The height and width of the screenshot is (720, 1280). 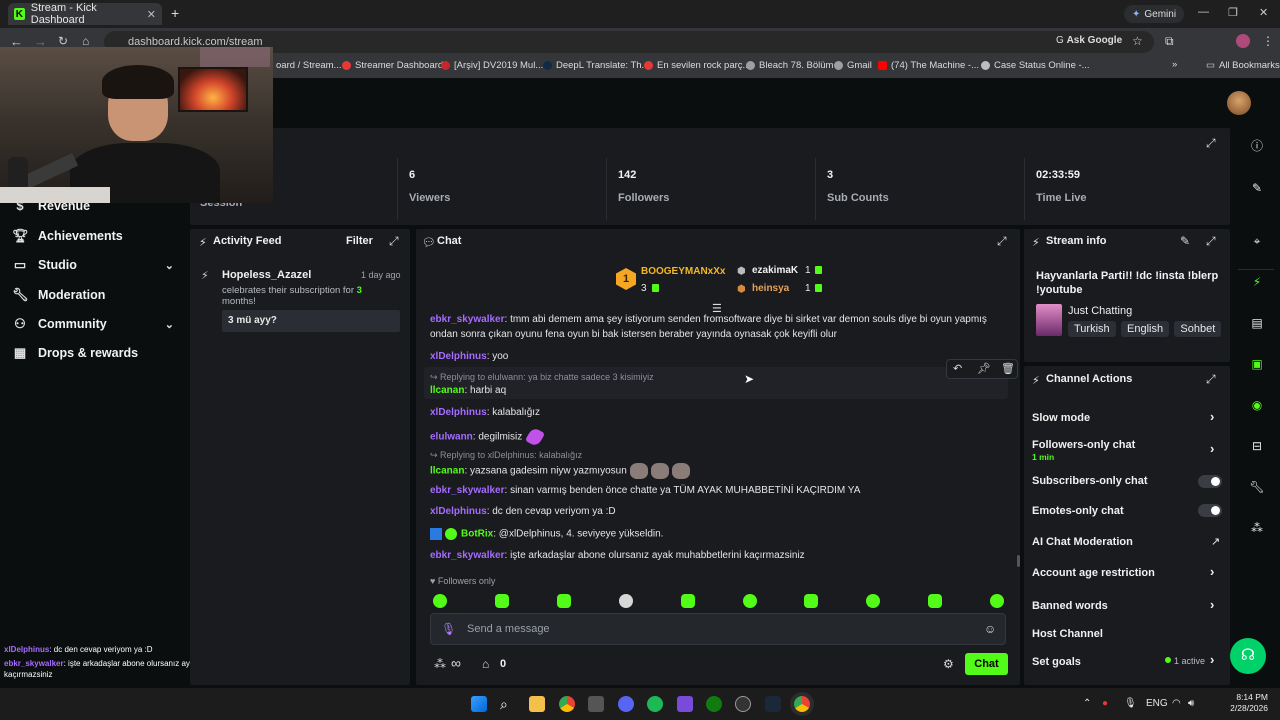 What do you see at coordinates (655, 704) in the screenshot?
I see `spotify-icon` at bounding box center [655, 704].